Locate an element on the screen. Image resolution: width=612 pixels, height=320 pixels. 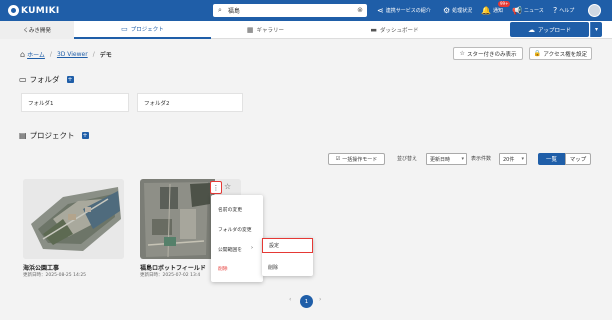
page-current: 1 is located at coordinates (306, 301).